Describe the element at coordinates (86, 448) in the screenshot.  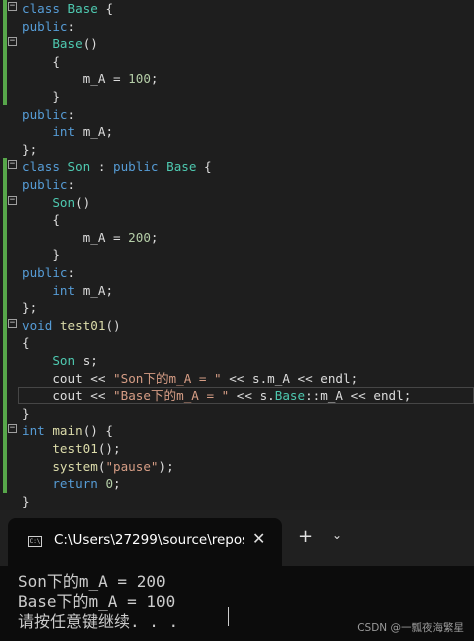
I see `code-text: test01();` at that location.